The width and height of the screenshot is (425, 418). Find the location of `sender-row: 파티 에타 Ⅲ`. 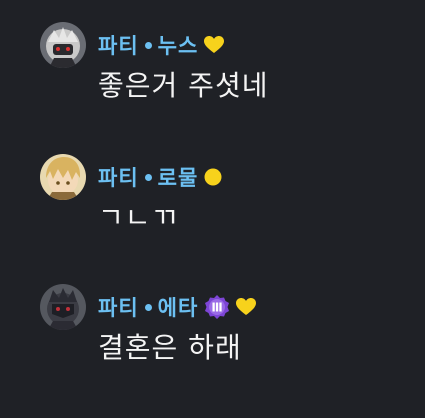

sender-row: 파티 에타 Ⅲ is located at coordinates (177, 307).